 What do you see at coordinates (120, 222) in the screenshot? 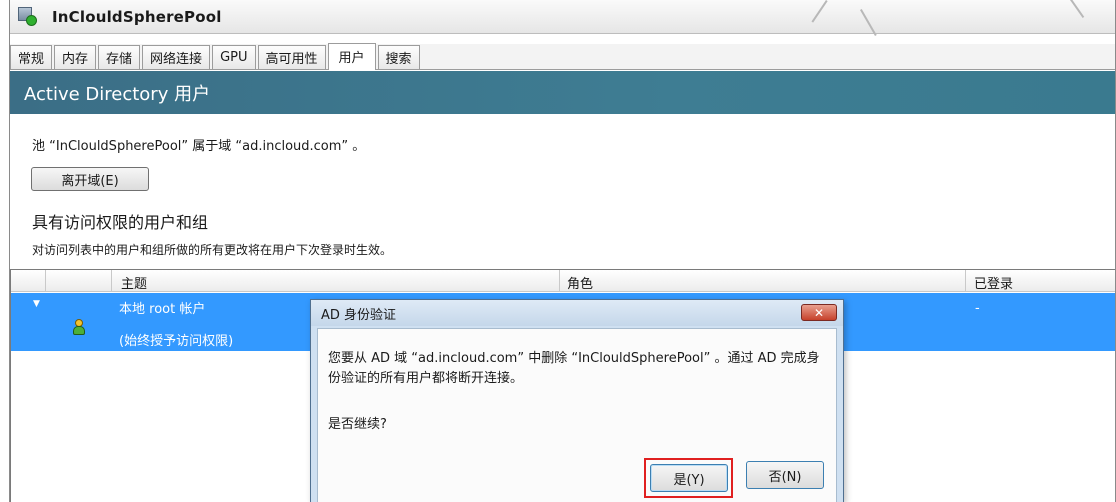
I see `access-subheading: 具有访问权限的用户和组` at bounding box center [120, 222].